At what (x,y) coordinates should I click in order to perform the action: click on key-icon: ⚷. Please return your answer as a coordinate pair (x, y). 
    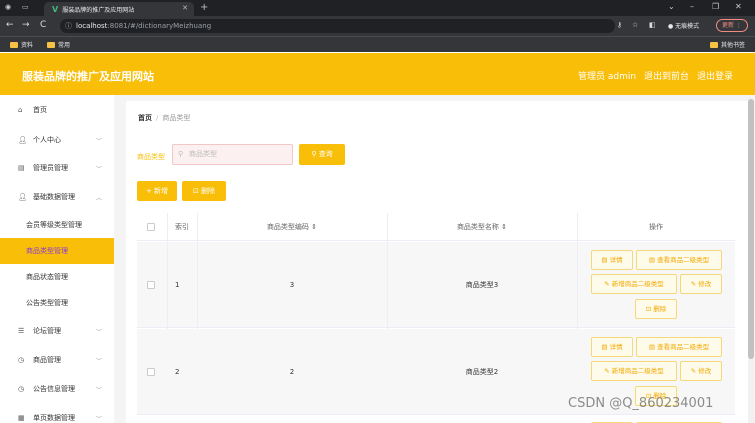
    Looking at the image, I should click on (619, 25).